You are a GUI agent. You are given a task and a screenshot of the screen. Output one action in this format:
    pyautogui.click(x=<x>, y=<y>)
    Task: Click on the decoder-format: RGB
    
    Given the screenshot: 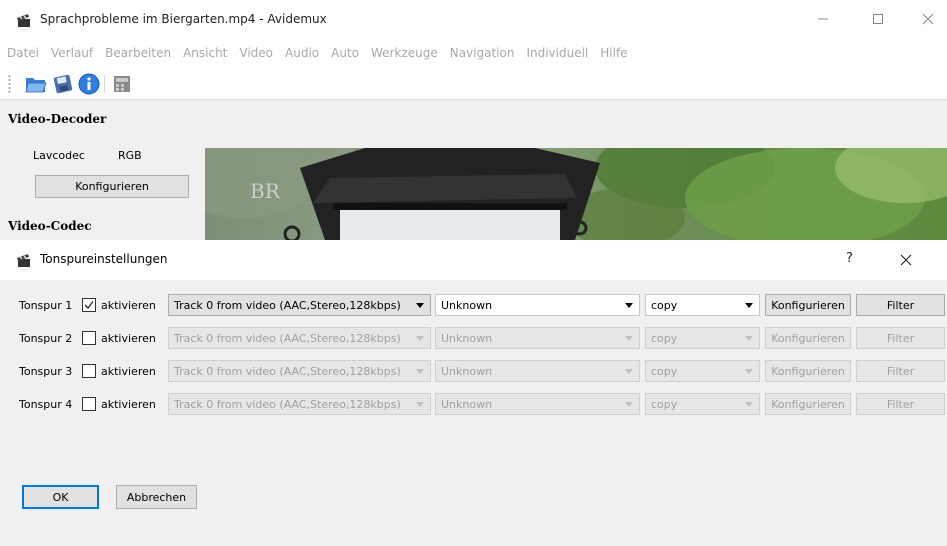 What is the action you would take?
    pyautogui.click(x=130, y=155)
    